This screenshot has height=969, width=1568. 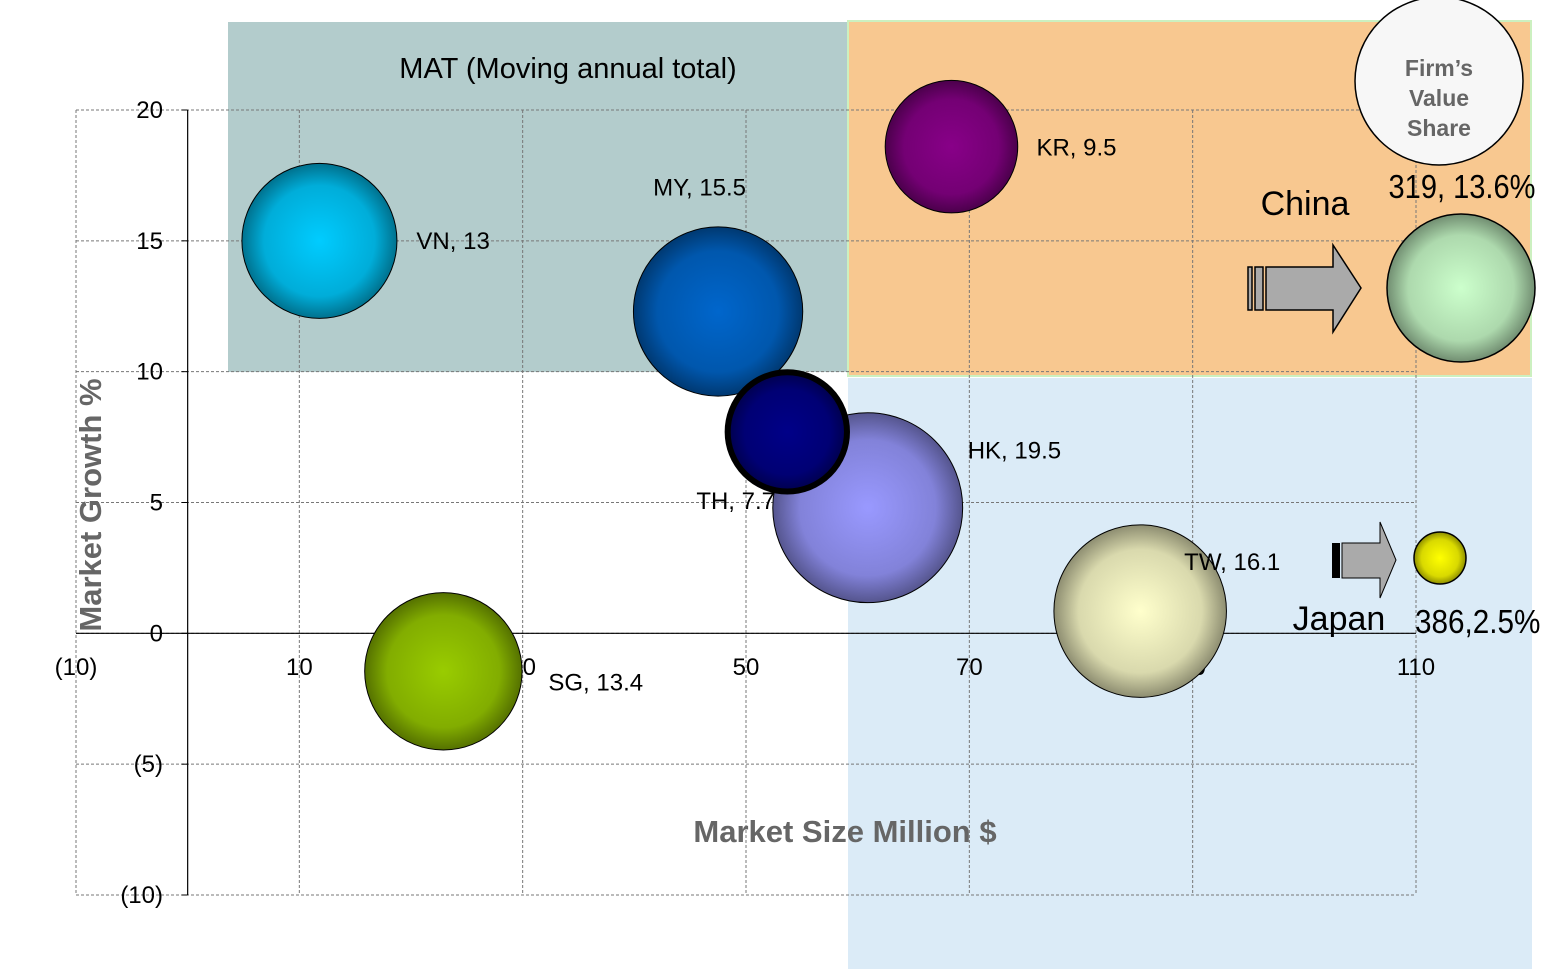 I want to click on region-mat-label: MAT (Moving annual total), so click(x=567, y=69).